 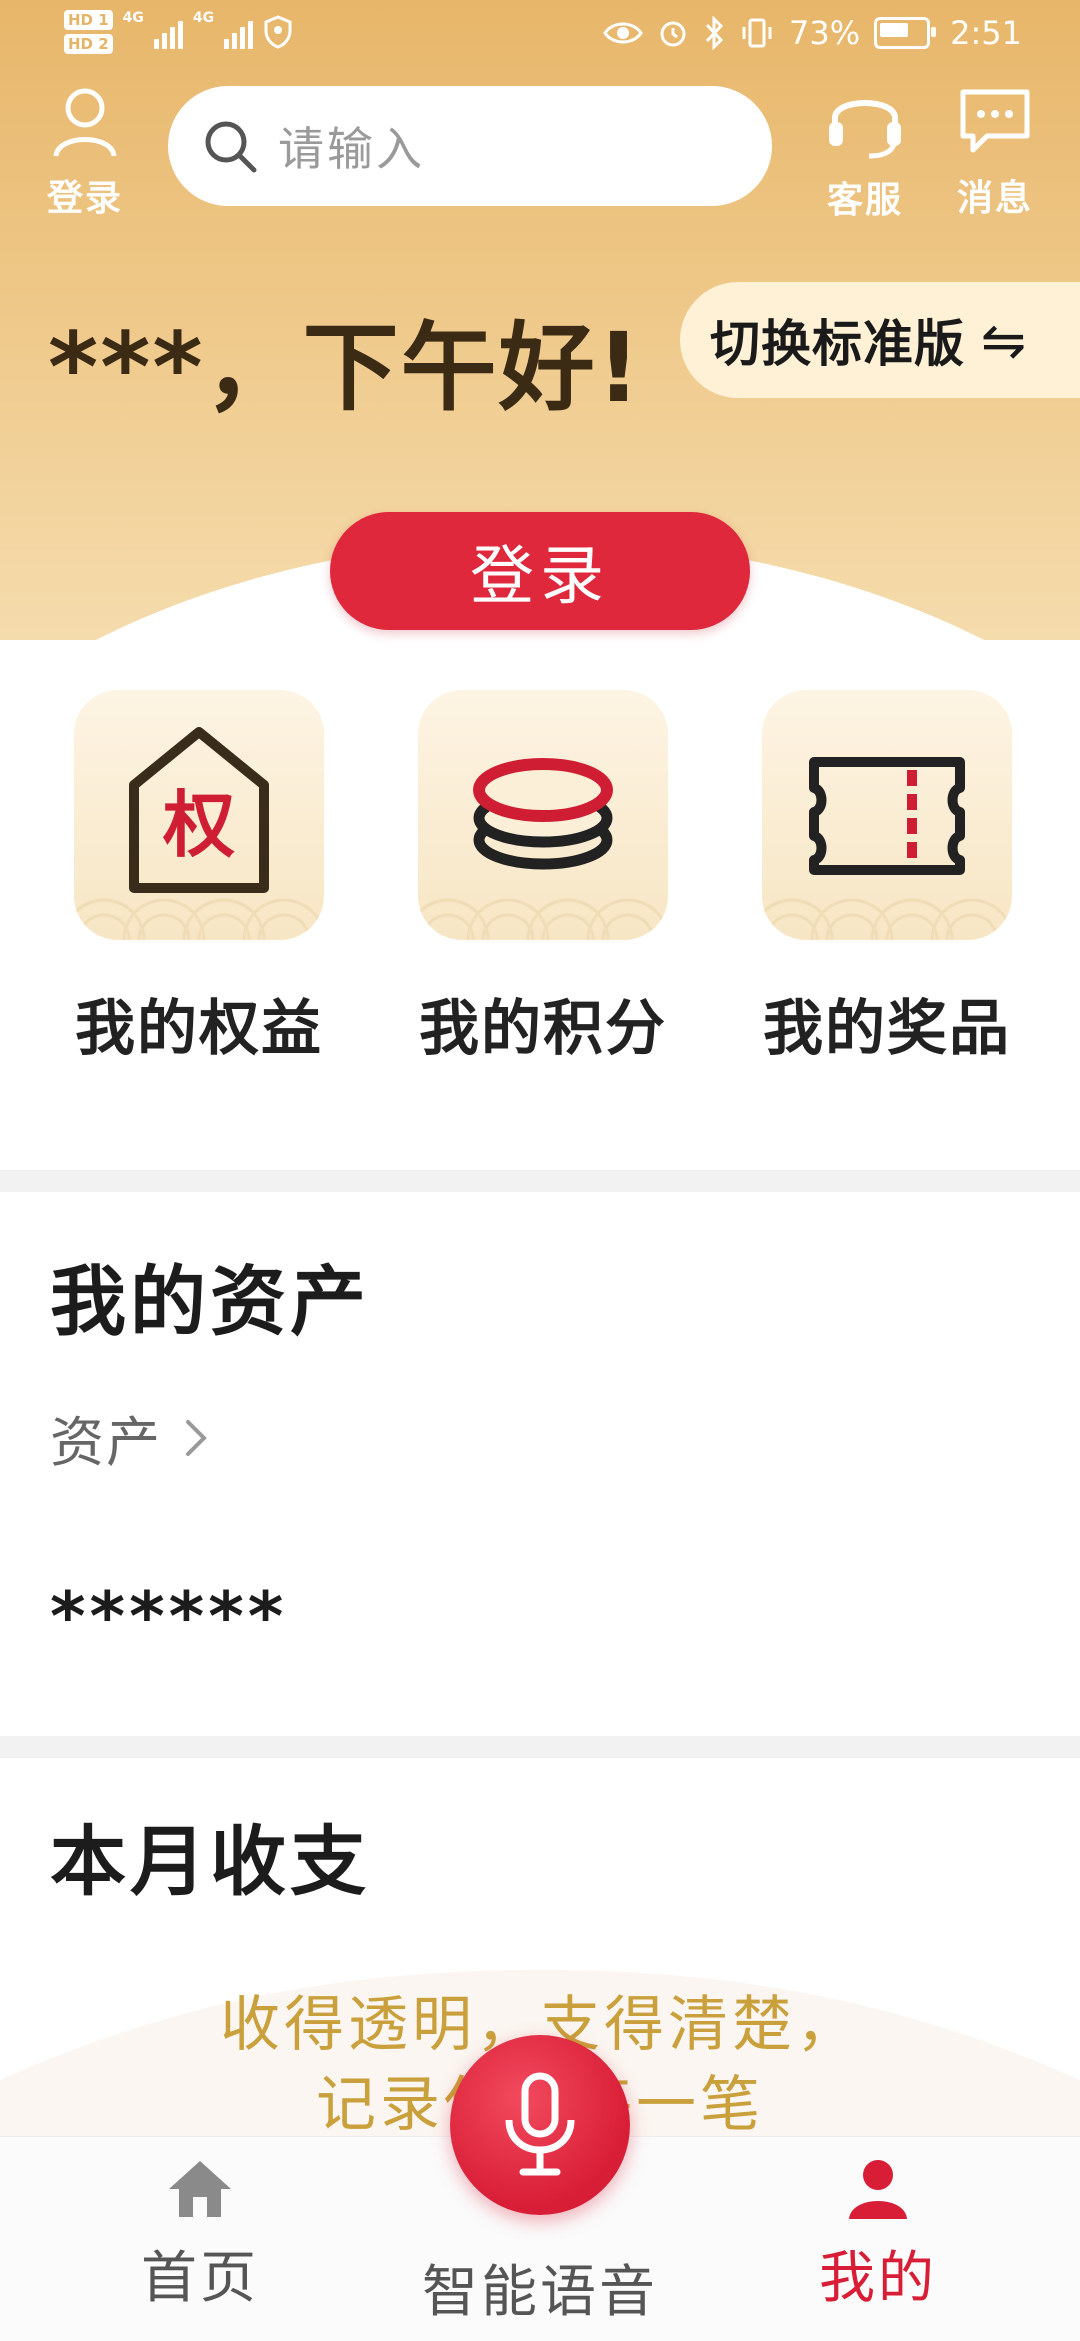 I want to click on status-bar-left: HD 1 HD 2 4G 4G, so click(x=178, y=32).